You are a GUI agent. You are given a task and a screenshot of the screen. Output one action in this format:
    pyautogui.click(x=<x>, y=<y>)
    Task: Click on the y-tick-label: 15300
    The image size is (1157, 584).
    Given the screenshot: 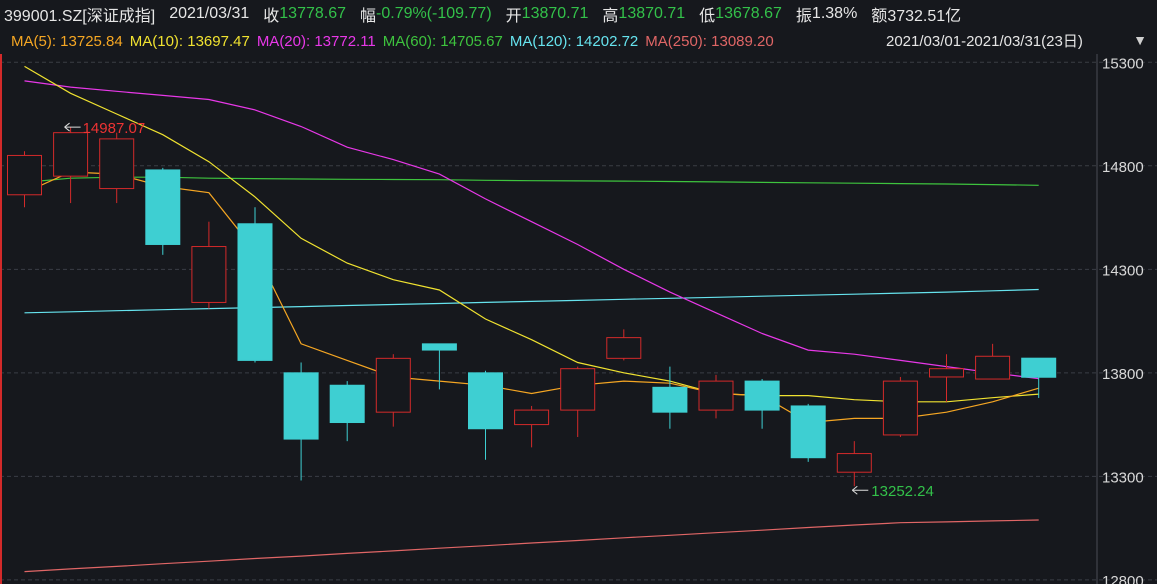 What is the action you would take?
    pyautogui.click(x=1123, y=63)
    